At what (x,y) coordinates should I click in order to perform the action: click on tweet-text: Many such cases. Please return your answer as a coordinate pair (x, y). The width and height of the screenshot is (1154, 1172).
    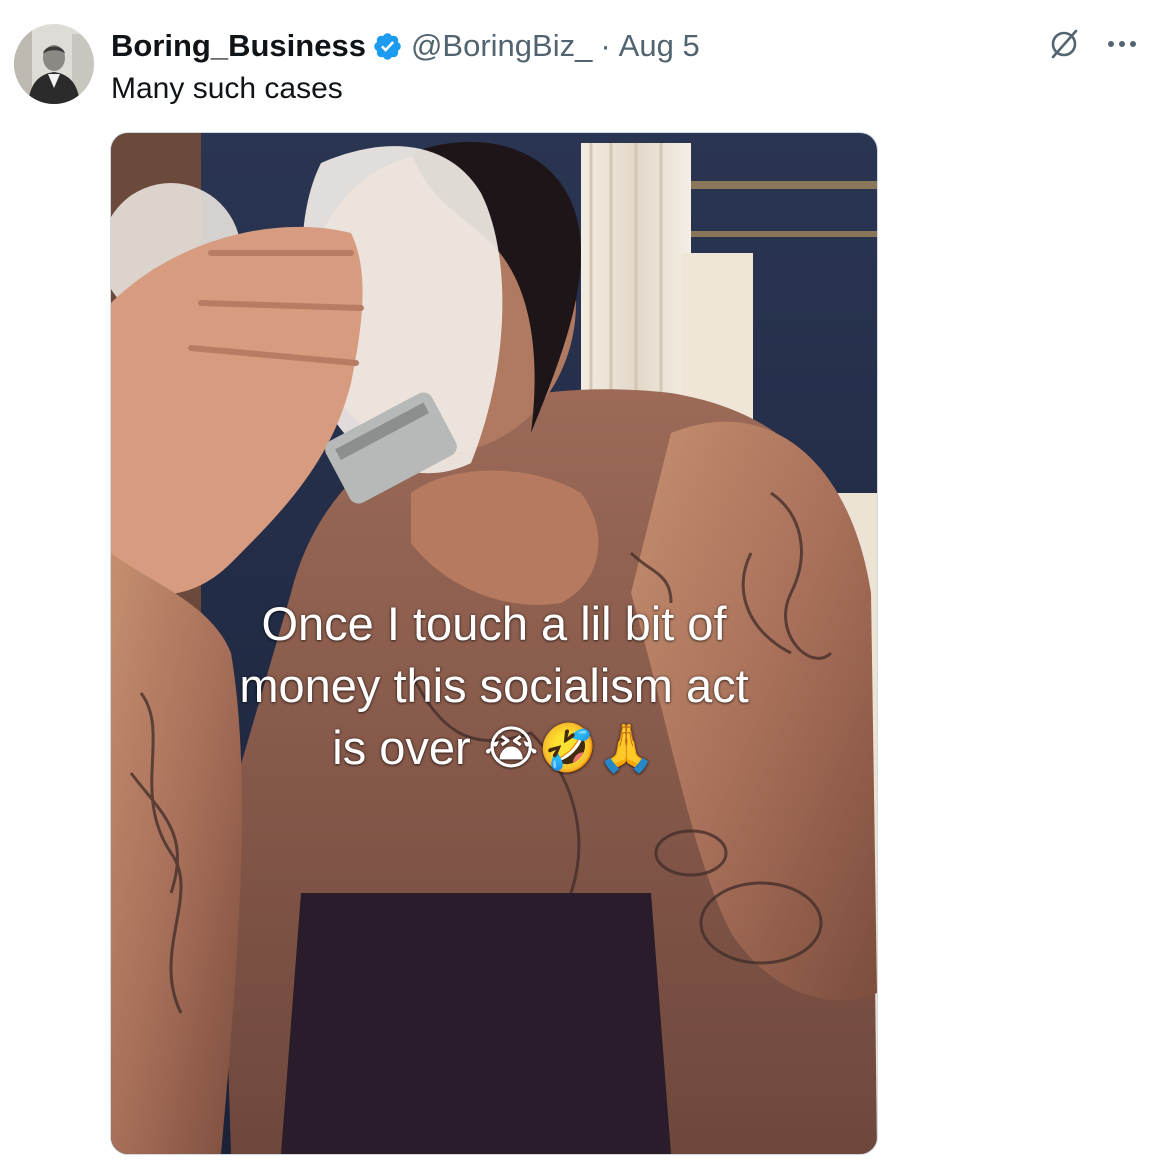
    Looking at the image, I should click on (227, 88).